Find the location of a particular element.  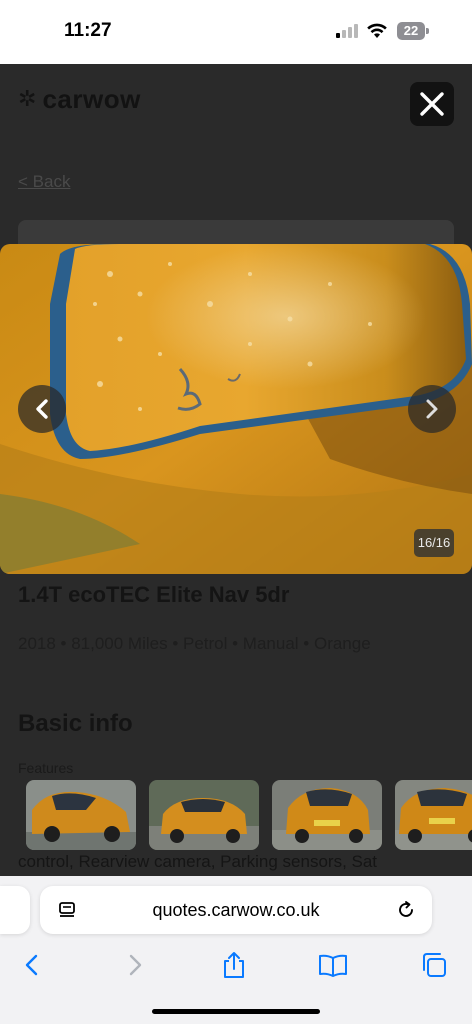

battery-indicator: 22 is located at coordinates (413, 31).